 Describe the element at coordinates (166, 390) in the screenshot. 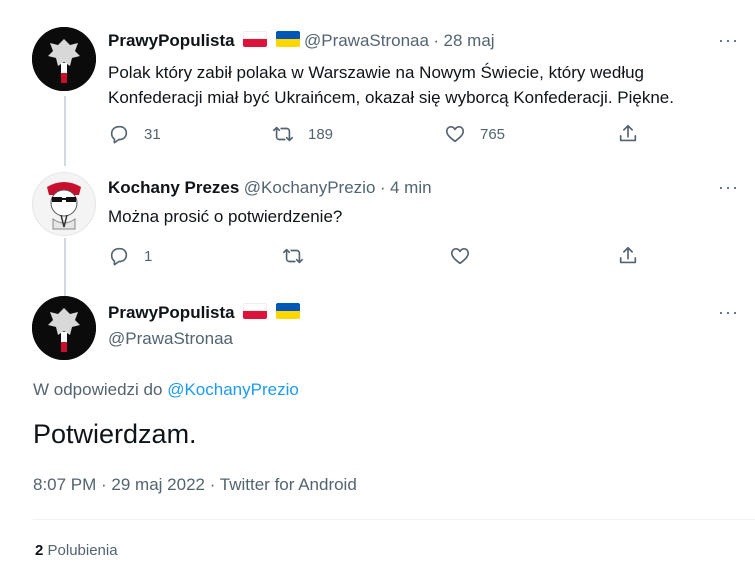

I see `reply-context: W odpowiedzi do @KochanyPrezio` at that location.